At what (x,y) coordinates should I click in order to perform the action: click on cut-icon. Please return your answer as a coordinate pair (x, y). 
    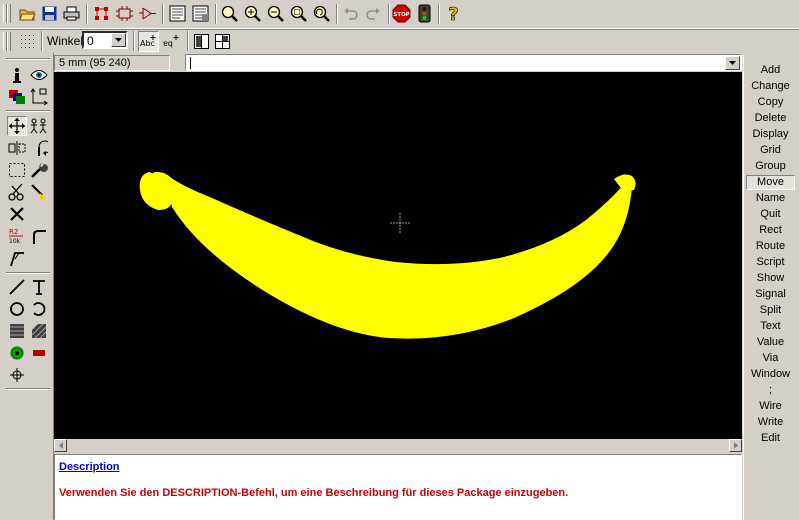
    Looking at the image, I should click on (17, 192).